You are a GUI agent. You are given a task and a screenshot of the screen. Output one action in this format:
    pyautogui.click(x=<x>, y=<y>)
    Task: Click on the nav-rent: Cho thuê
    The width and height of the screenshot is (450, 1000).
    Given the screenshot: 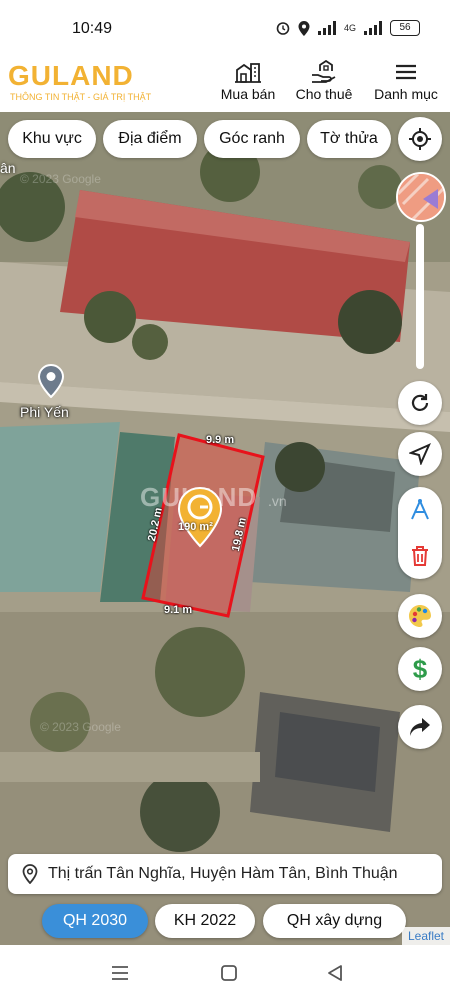 What is the action you would take?
    pyautogui.click(x=324, y=84)
    